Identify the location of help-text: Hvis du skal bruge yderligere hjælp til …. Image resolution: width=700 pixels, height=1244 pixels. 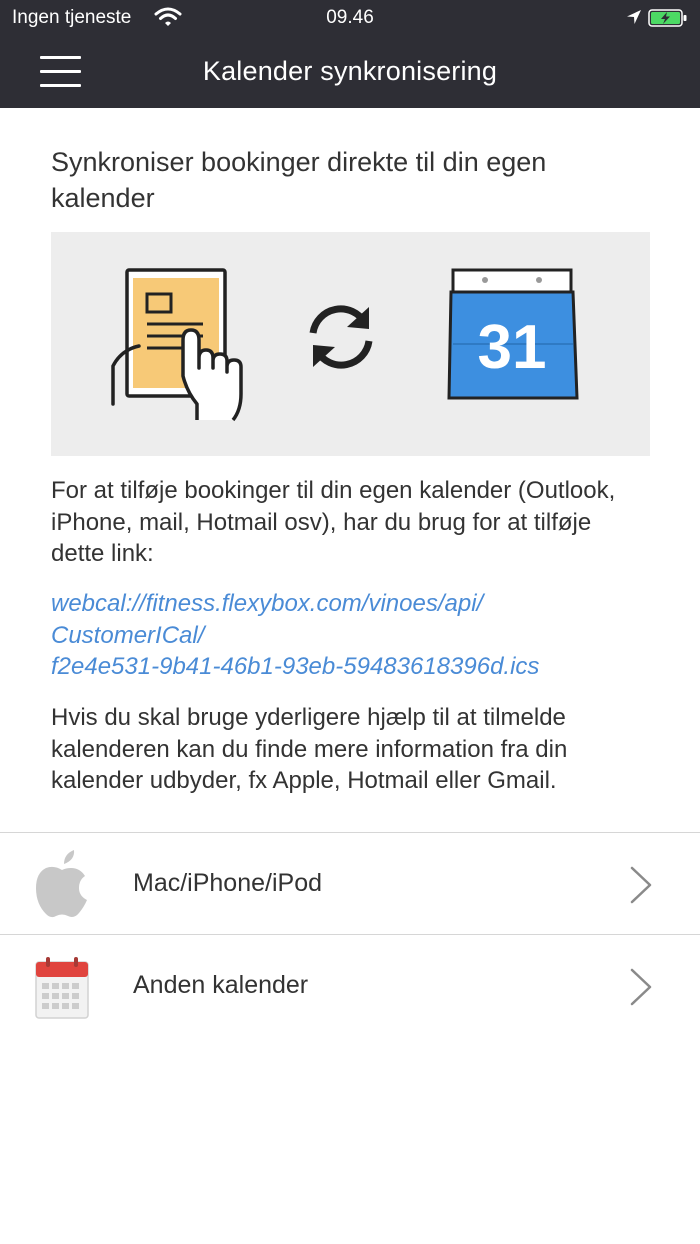
(309, 749).